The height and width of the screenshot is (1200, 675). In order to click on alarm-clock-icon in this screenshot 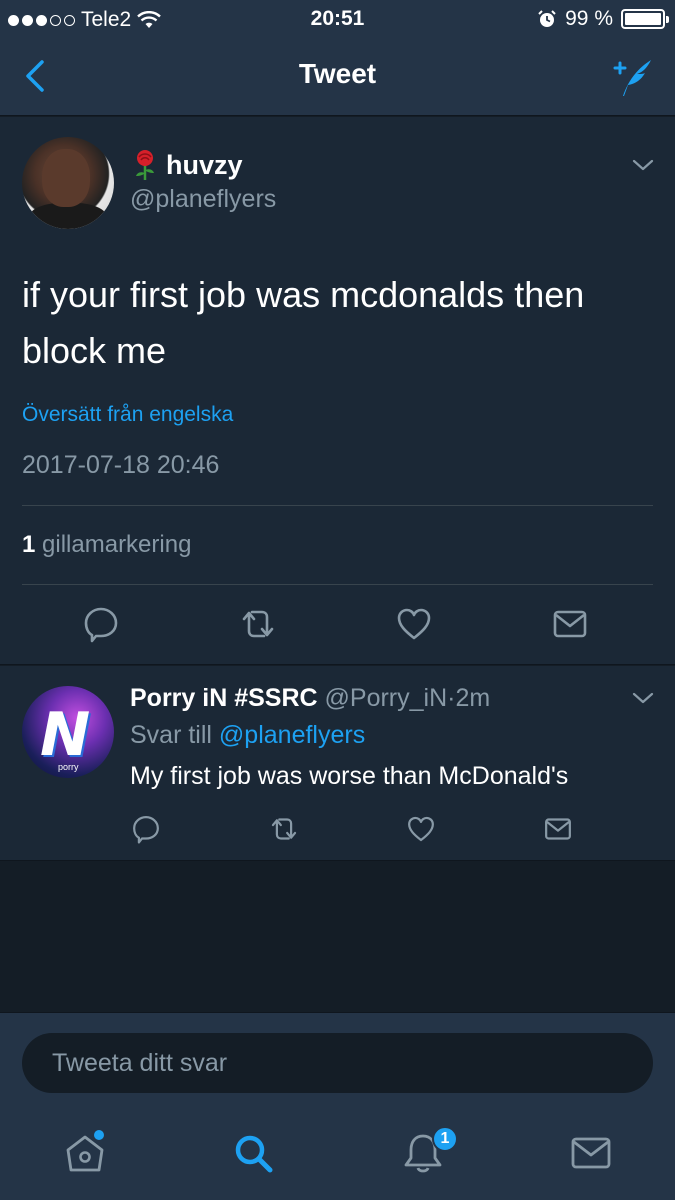, I will do `click(547, 19)`.